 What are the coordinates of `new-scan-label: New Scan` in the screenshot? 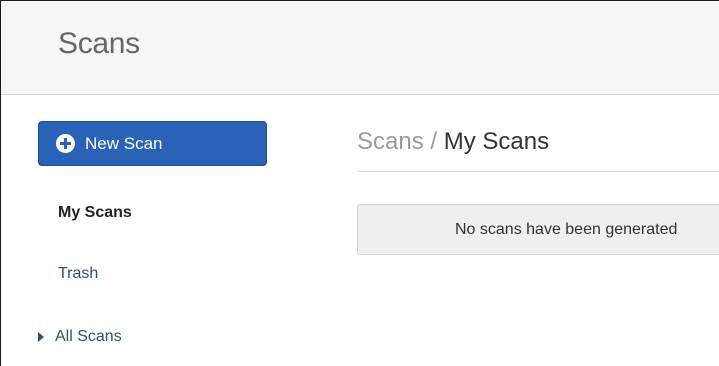 It's located at (124, 143).